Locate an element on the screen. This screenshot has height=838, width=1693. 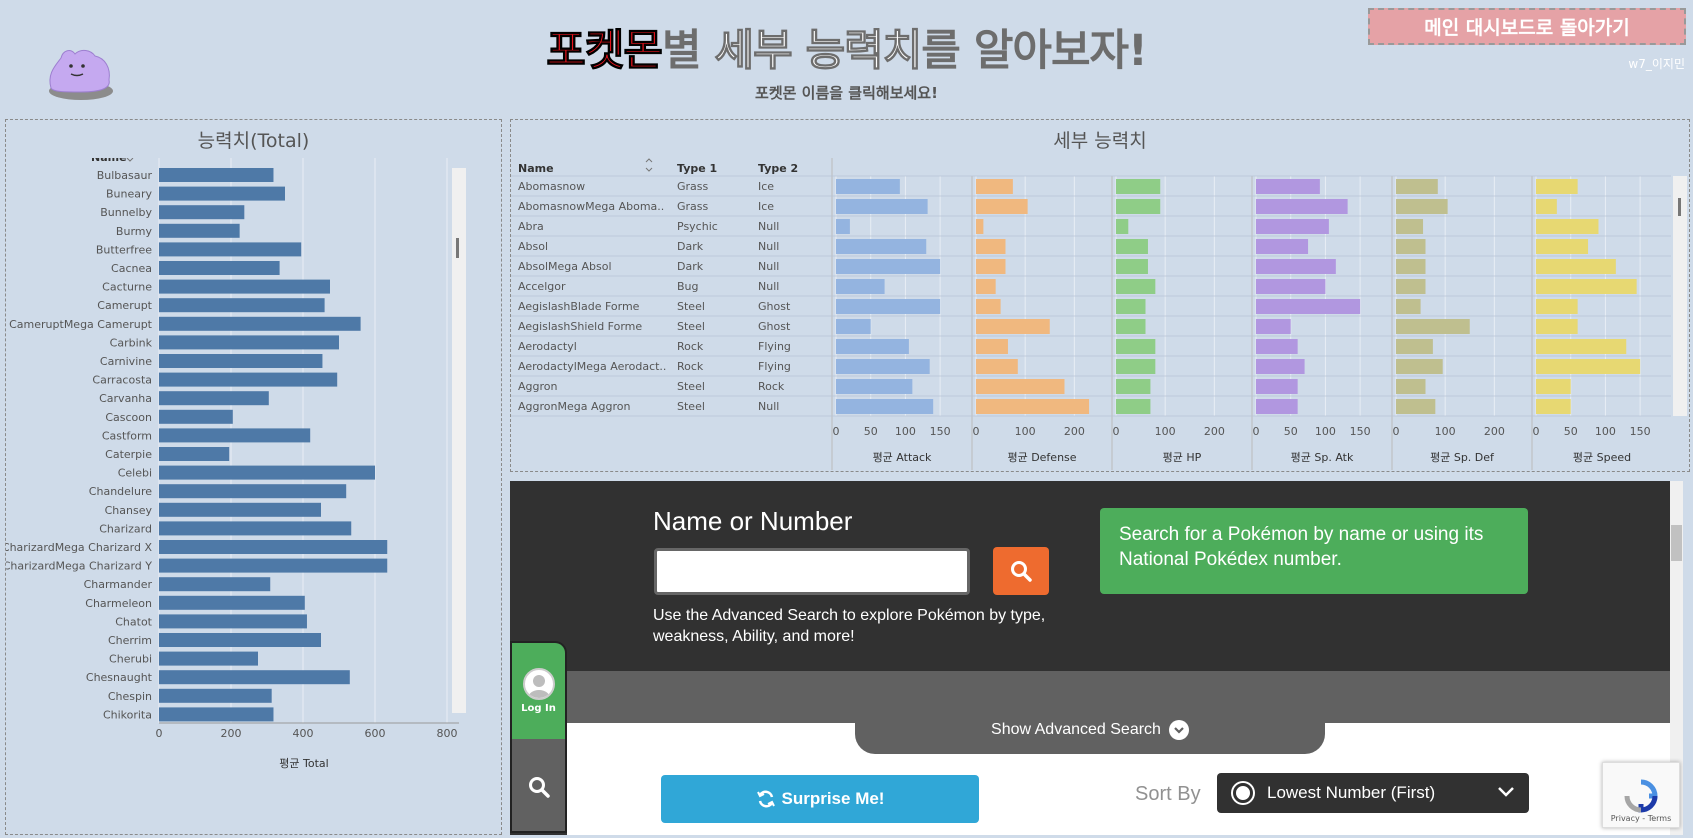
x-tick-label: 150 is located at coordinates (940, 431).